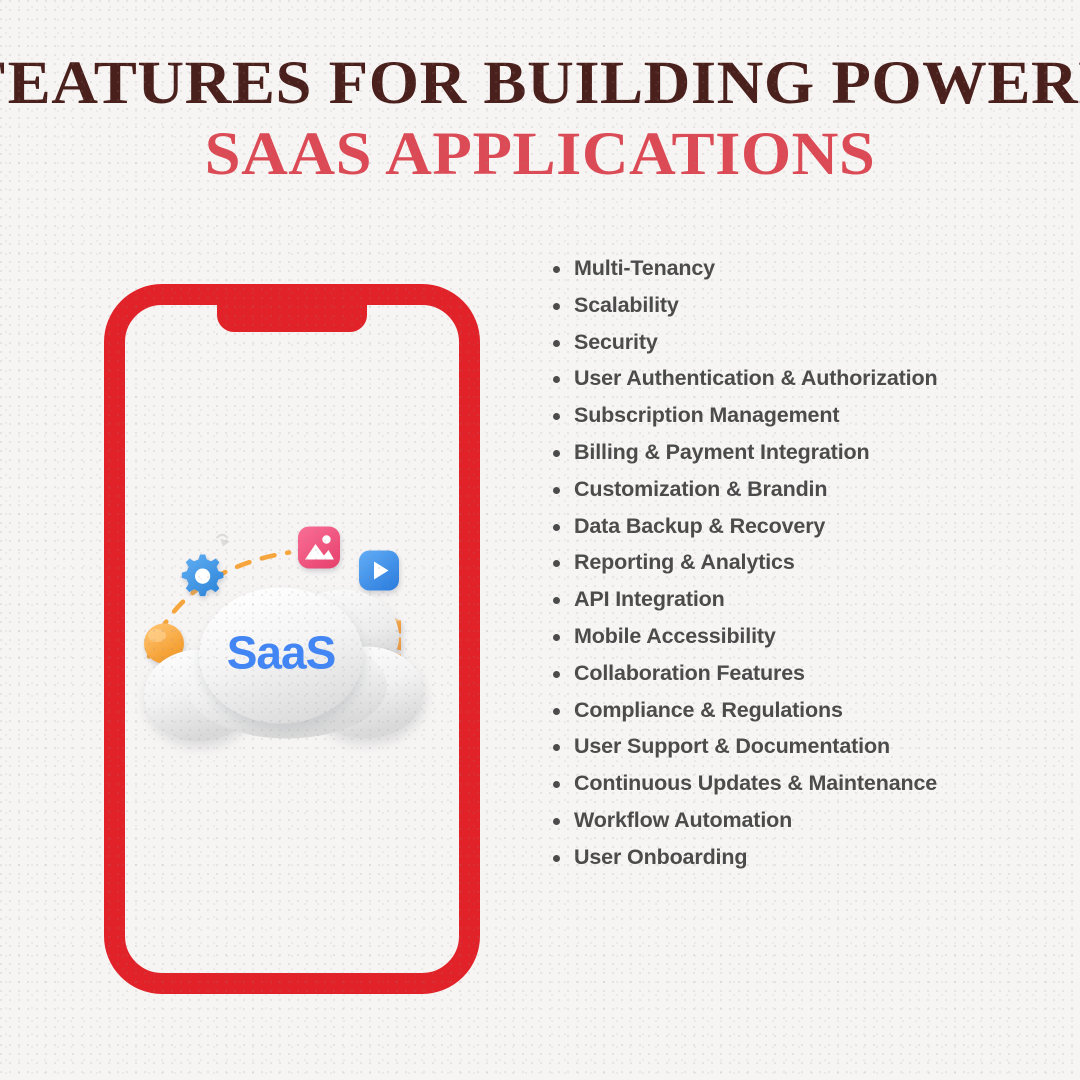 The height and width of the screenshot is (1080, 1080). What do you see at coordinates (801, 452) in the screenshot?
I see `list-item: Billing & Payment Integration` at bounding box center [801, 452].